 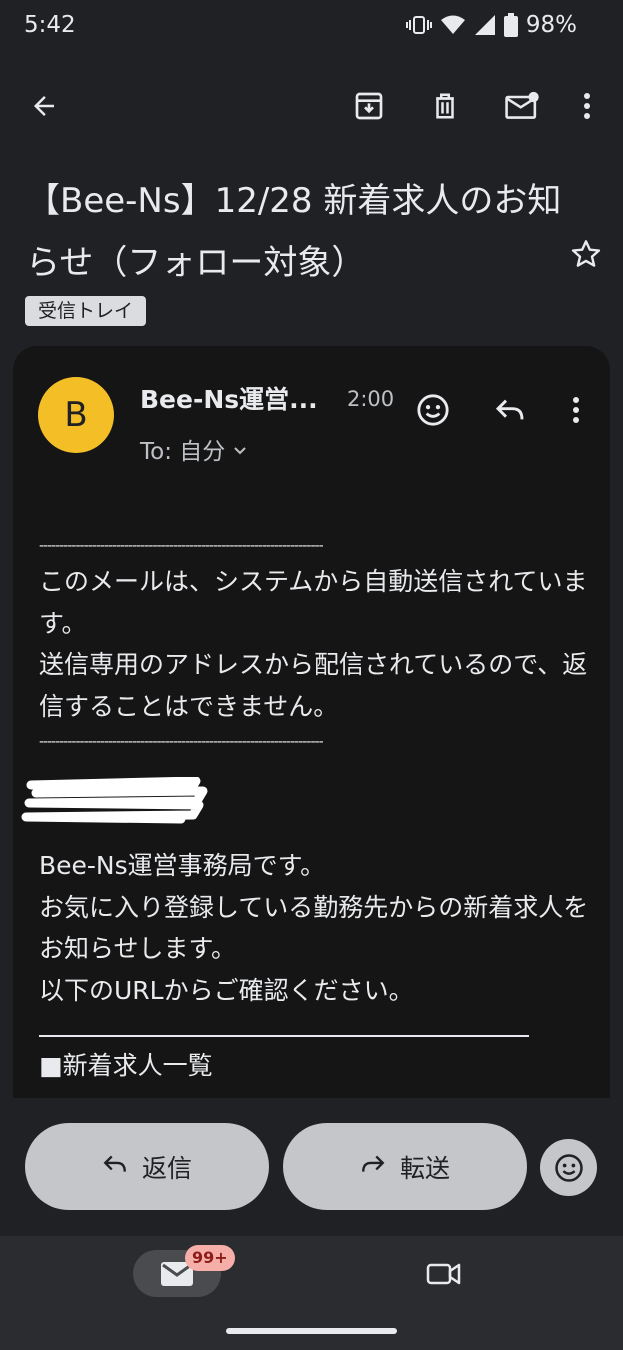 I want to click on recipient-toggle: To: 自分, so click(x=193, y=449).